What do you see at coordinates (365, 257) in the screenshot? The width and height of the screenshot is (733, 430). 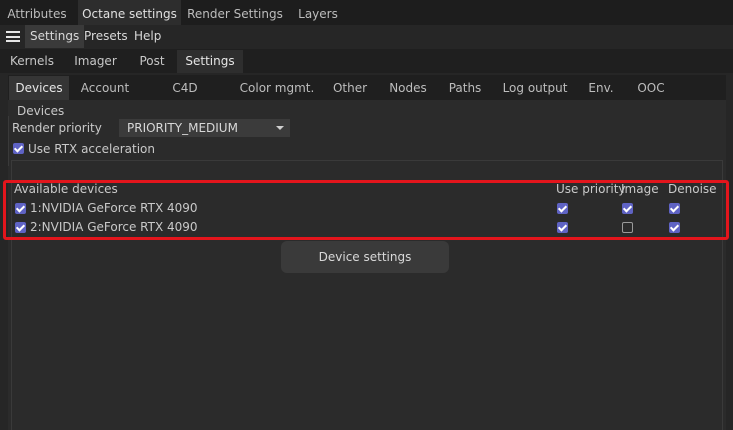 I see `device-settings-button: Device settings` at bounding box center [365, 257].